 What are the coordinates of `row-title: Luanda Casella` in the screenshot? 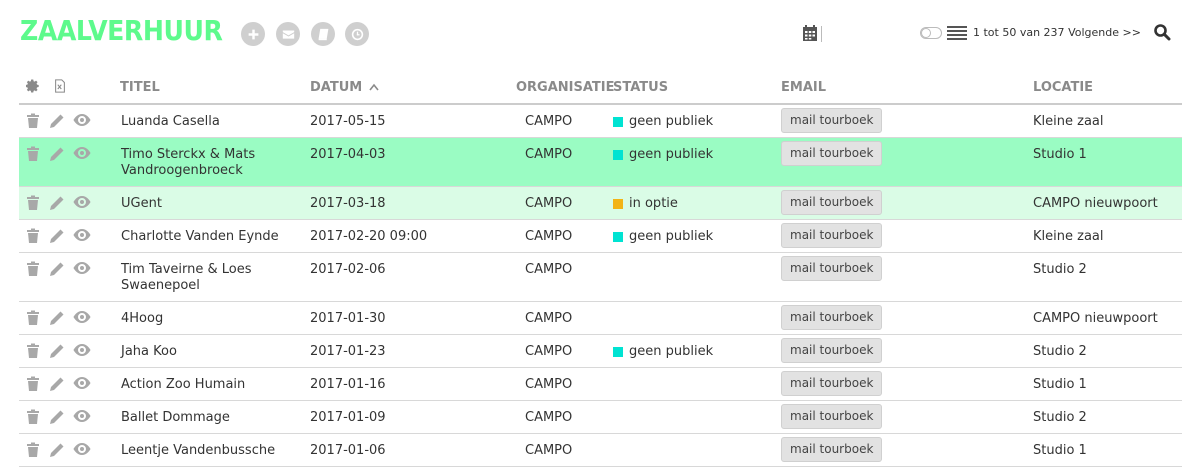 It's located at (170, 121).